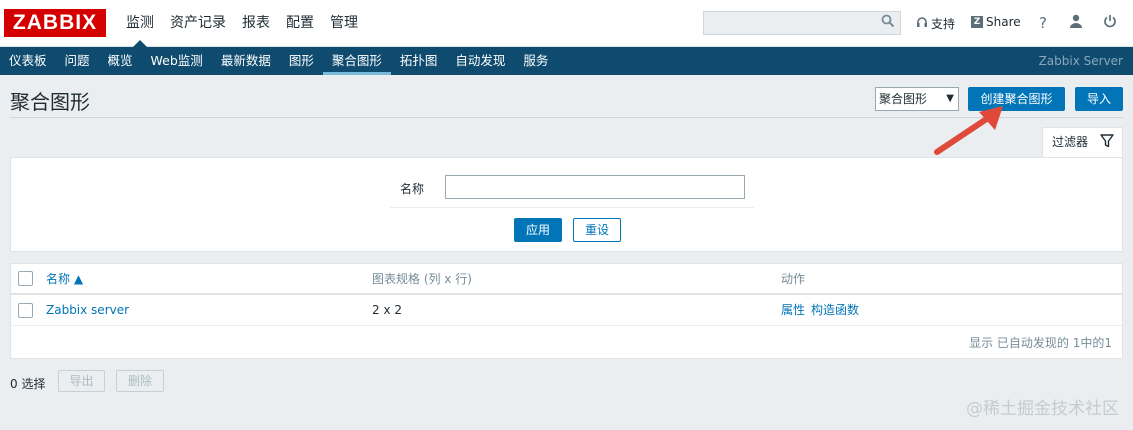 The width and height of the screenshot is (1133, 430). What do you see at coordinates (922, 23) in the screenshot?
I see `headset-icon` at bounding box center [922, 23].